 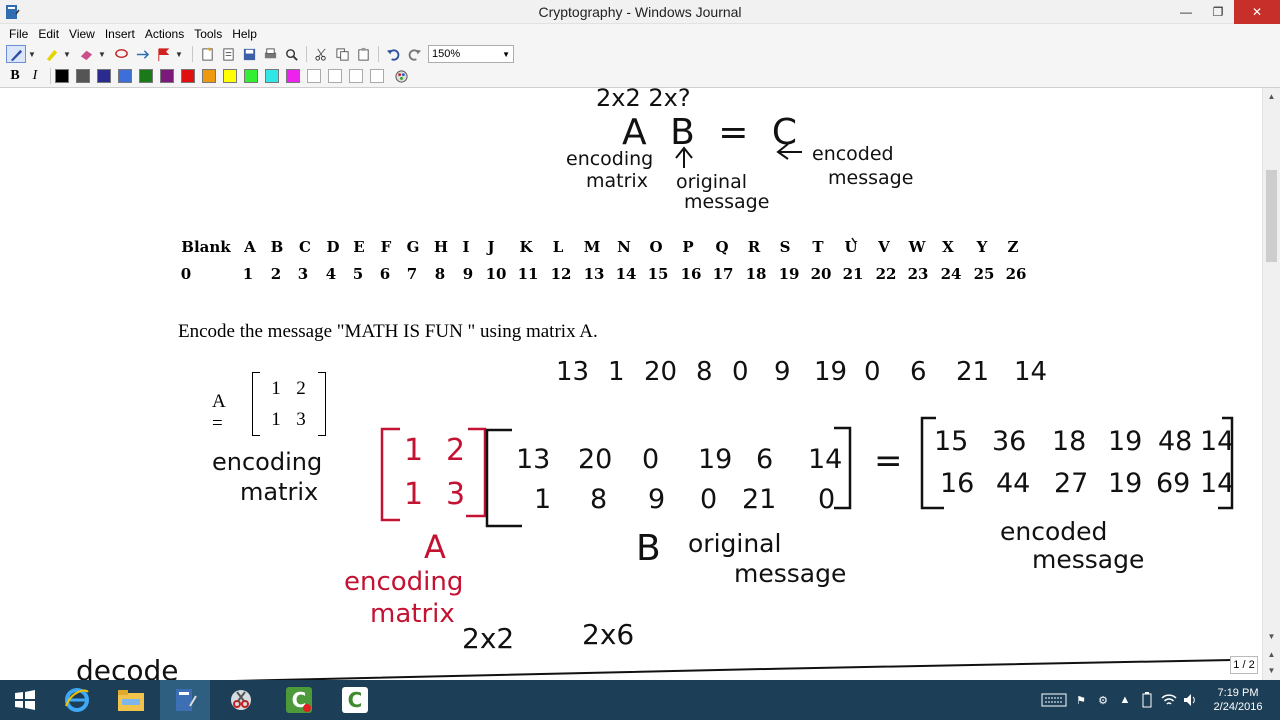 What do you see at coordinates (67, 54) in the screenshot?
I see `highlighter-dropdown-arrow: ▼` at bounding box center [67, 54].